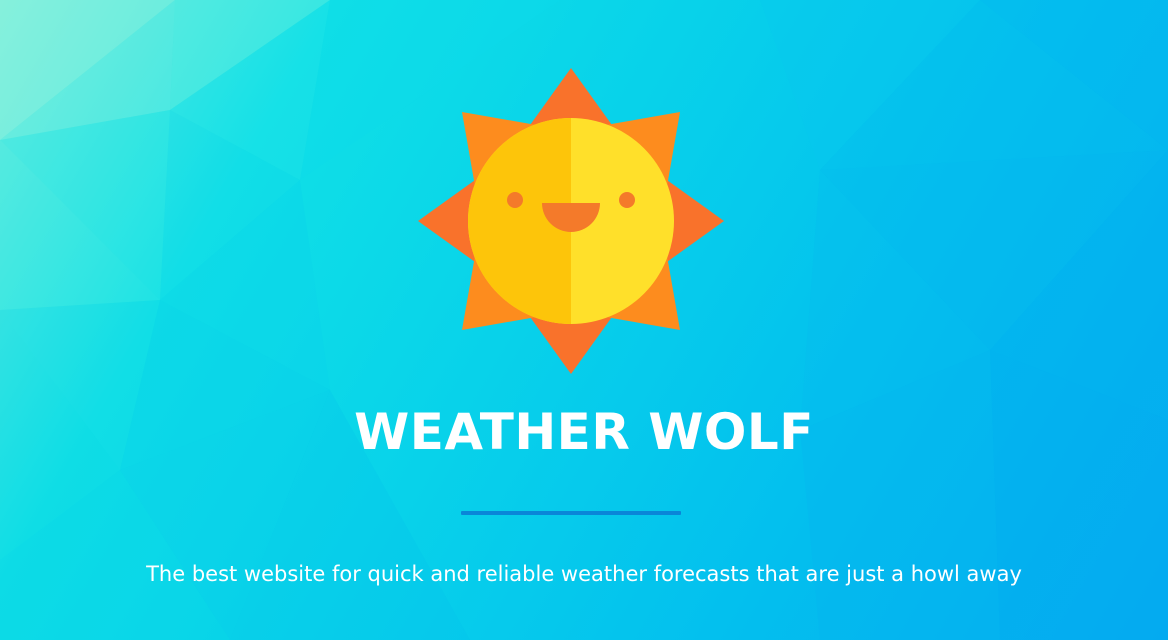  What do you see at coordinates (571, 221) in the screenshot?
I see `smiling-sun-icon` at bounding box center [571, 221].